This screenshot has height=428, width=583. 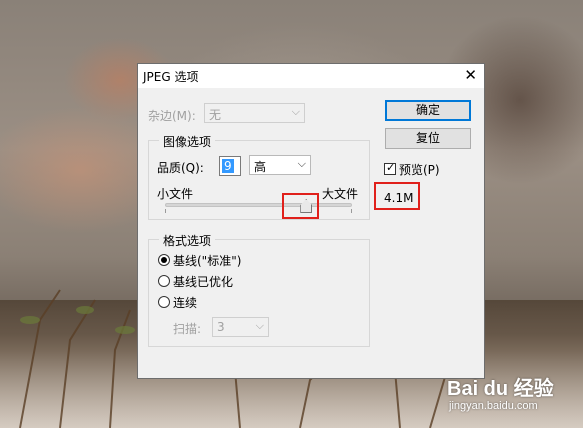 What do you see at coordinates (419, 170) in the screenshot?
I see `preview-label: 预览(P)` at bounding box center [419, 170].